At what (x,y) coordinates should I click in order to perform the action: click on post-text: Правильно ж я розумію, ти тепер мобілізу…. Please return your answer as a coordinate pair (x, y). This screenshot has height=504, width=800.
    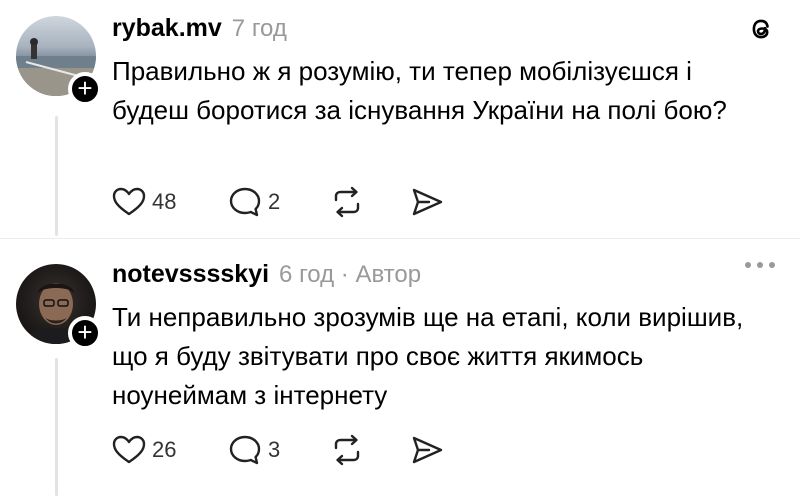
    Looking at the image, I should click on (419, 90).